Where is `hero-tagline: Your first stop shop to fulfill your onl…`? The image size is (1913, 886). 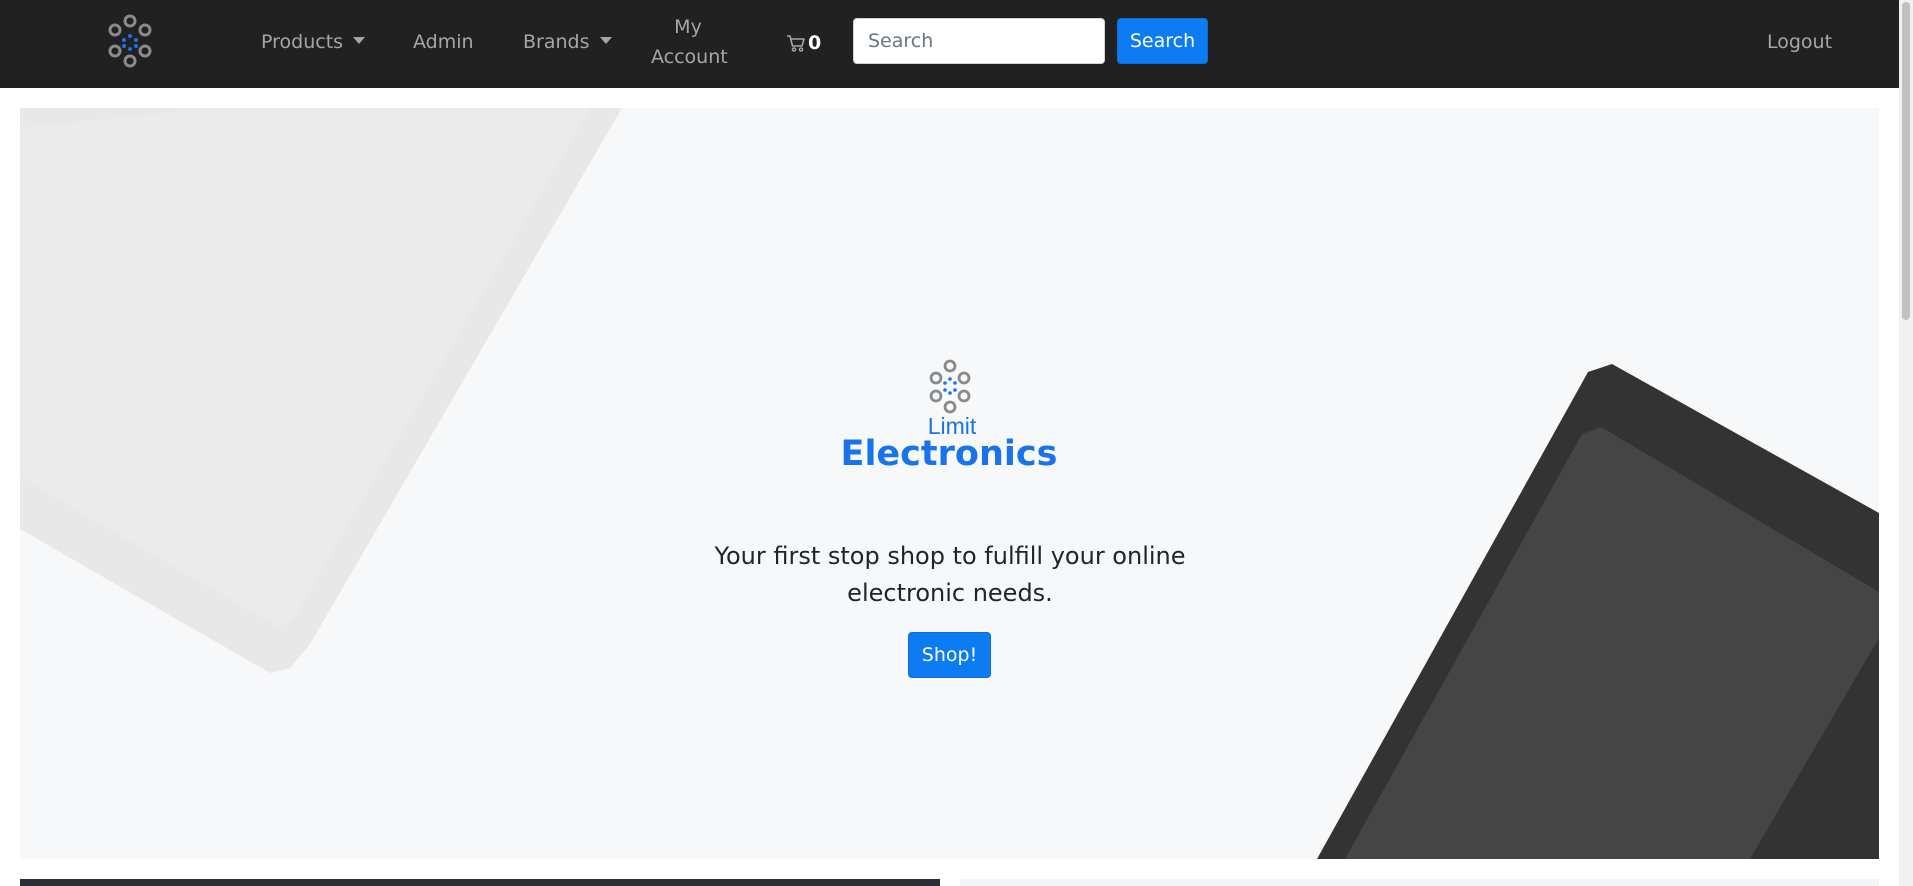 hero-tagline: Your first stop shop to fulfill your onl… is located at coordinates (950, 574).